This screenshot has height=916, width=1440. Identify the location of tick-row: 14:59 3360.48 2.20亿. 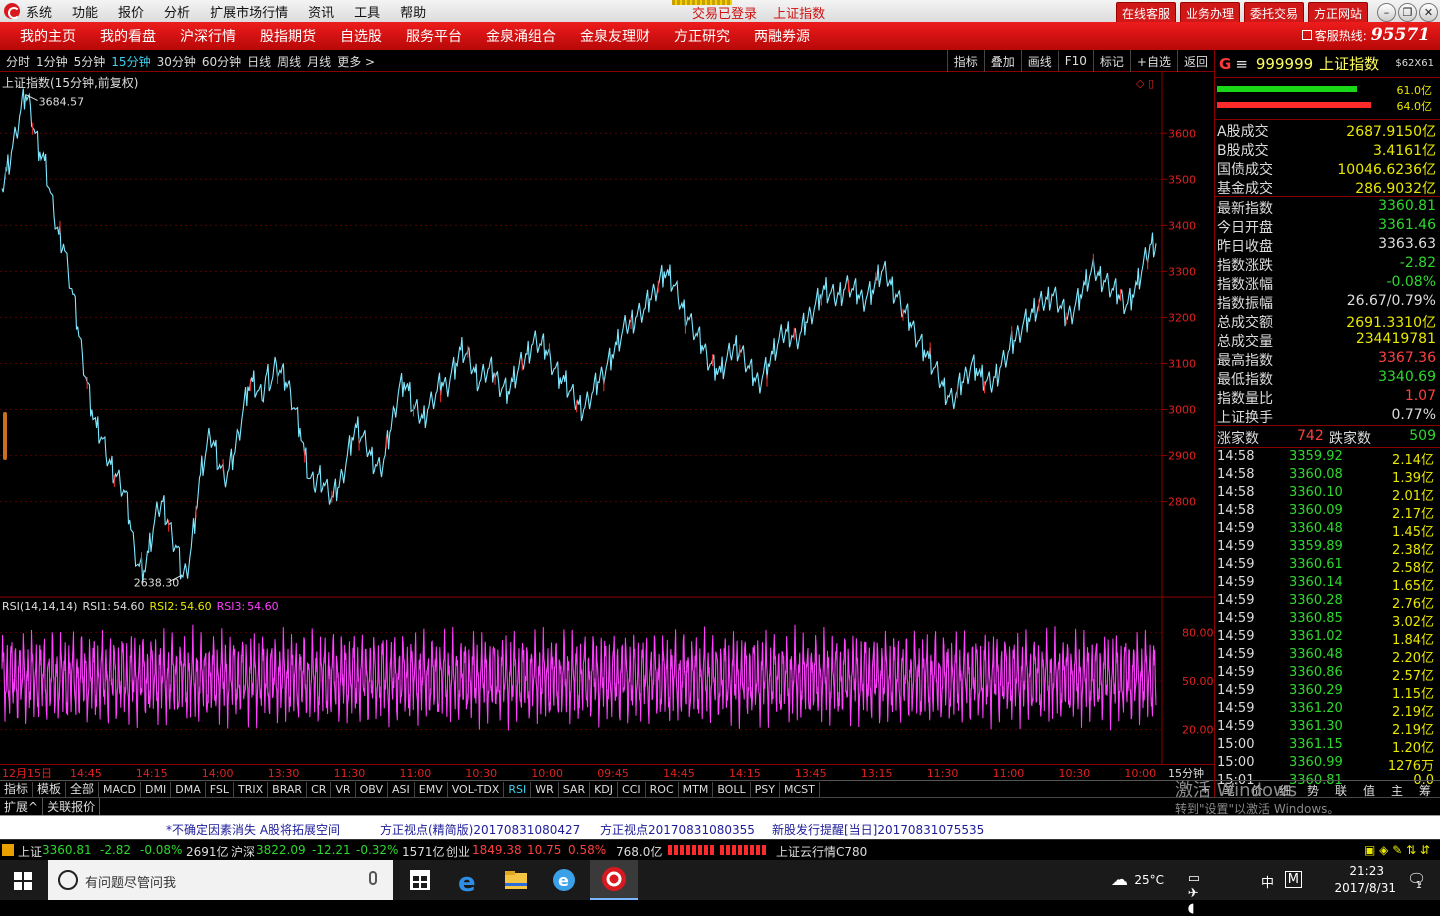
(1327, 656).